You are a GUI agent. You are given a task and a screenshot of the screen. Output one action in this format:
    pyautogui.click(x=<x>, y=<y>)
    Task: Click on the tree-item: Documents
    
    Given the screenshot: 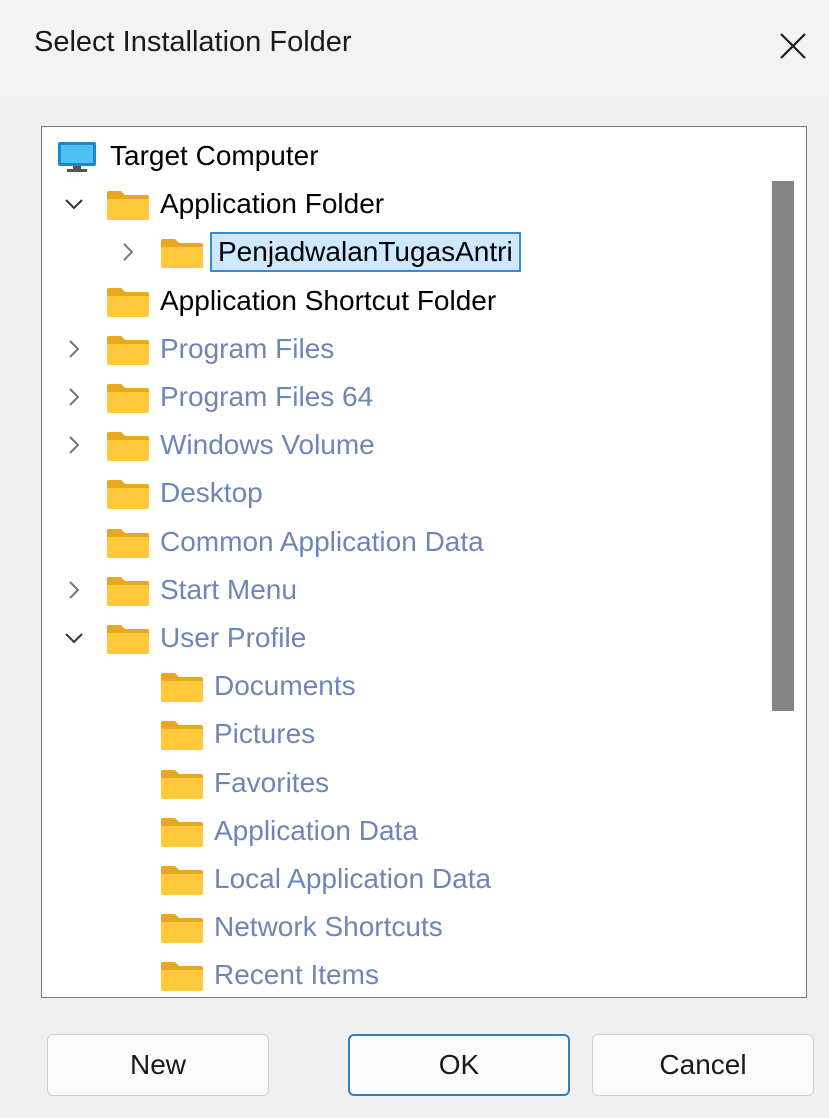 What is the action you would take?
    pyautogui.click(x=402, y=686)
    